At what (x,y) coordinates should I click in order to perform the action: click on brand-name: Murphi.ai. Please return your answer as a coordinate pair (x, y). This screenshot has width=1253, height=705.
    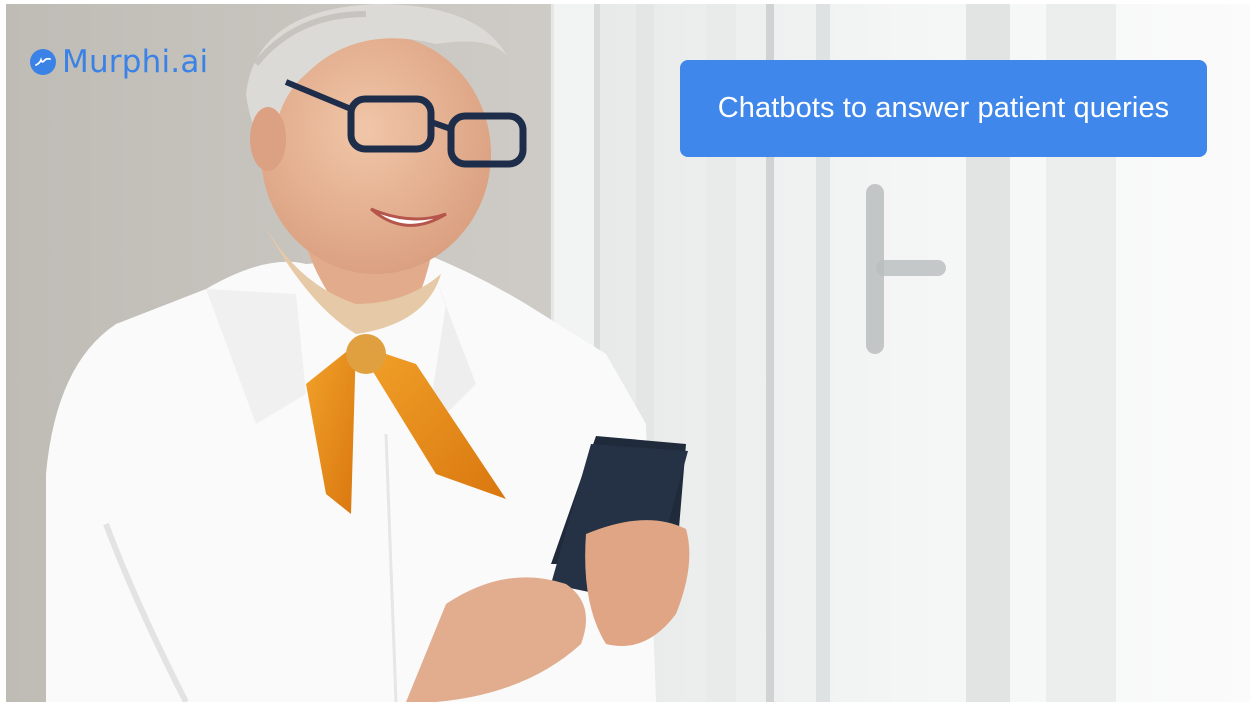
    Looking at the image, I should click on (135, 62).